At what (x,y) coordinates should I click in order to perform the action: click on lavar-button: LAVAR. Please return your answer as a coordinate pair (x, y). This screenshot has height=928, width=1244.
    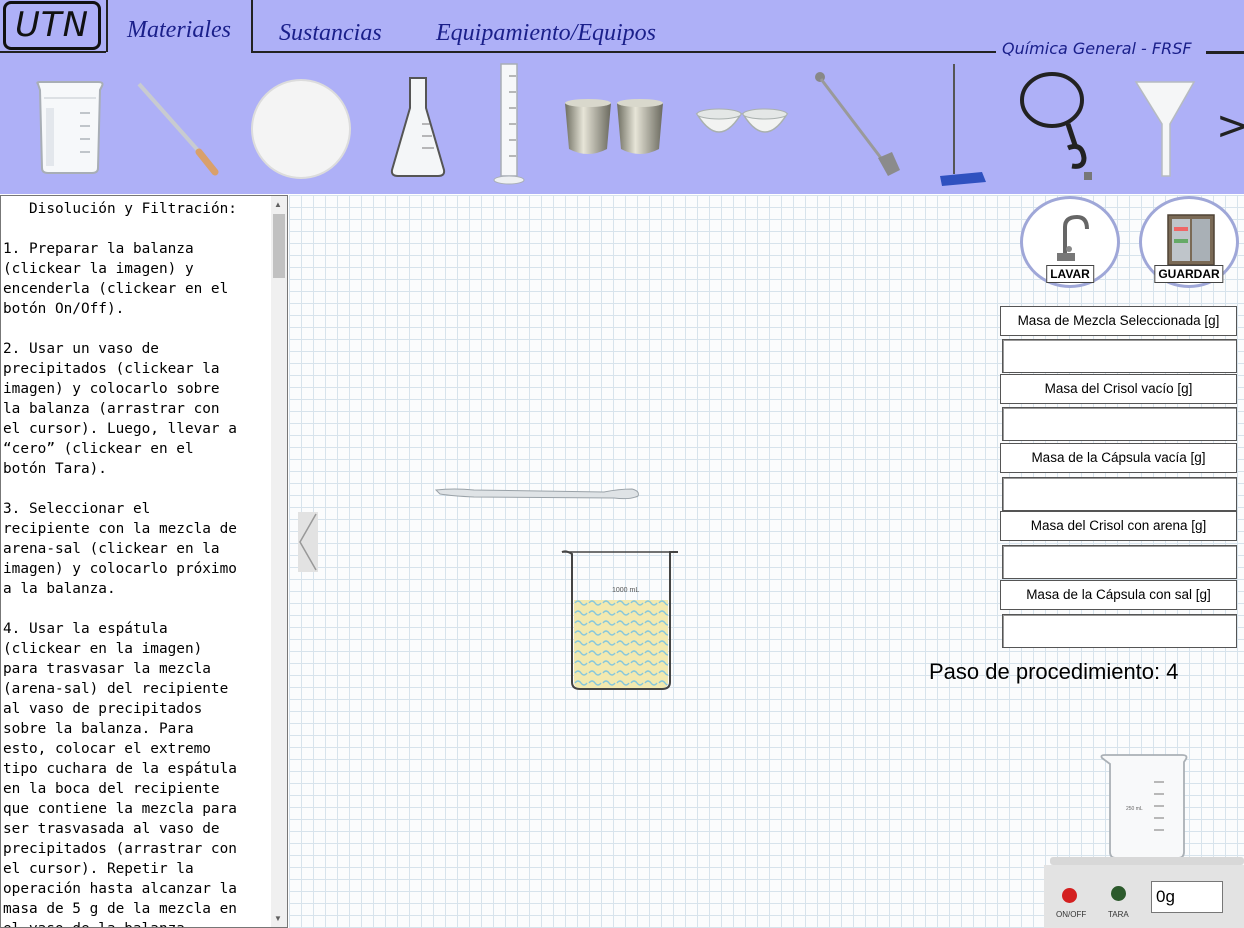
    Looking at the image, I should click on (1070, 242).